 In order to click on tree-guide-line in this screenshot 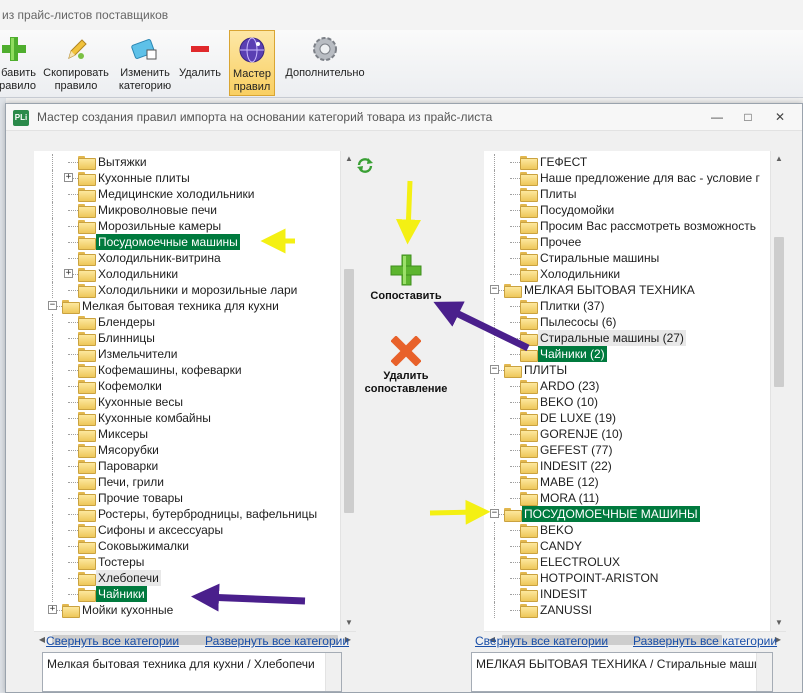, I will do `click(52, 434)`.